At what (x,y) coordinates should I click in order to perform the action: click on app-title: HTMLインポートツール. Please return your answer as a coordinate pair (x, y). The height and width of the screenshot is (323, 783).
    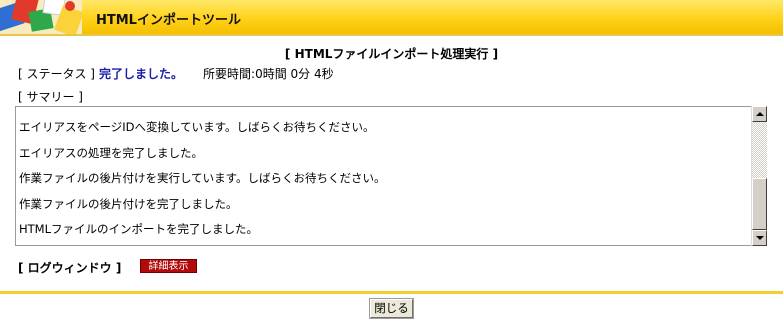
    Looking at the image, I should click on (168, 20).